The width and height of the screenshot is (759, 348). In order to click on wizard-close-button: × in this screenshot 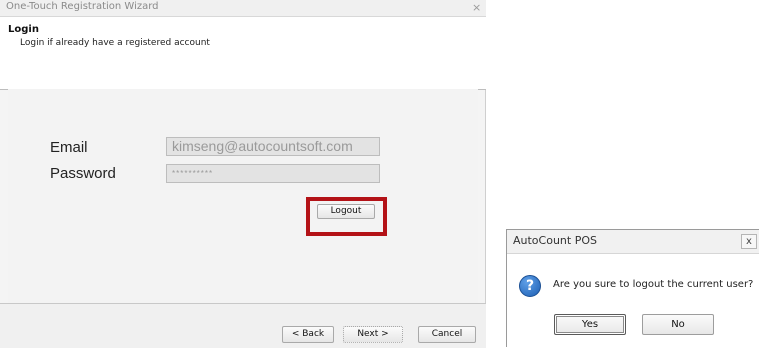, I will do `click(476, 7)`.